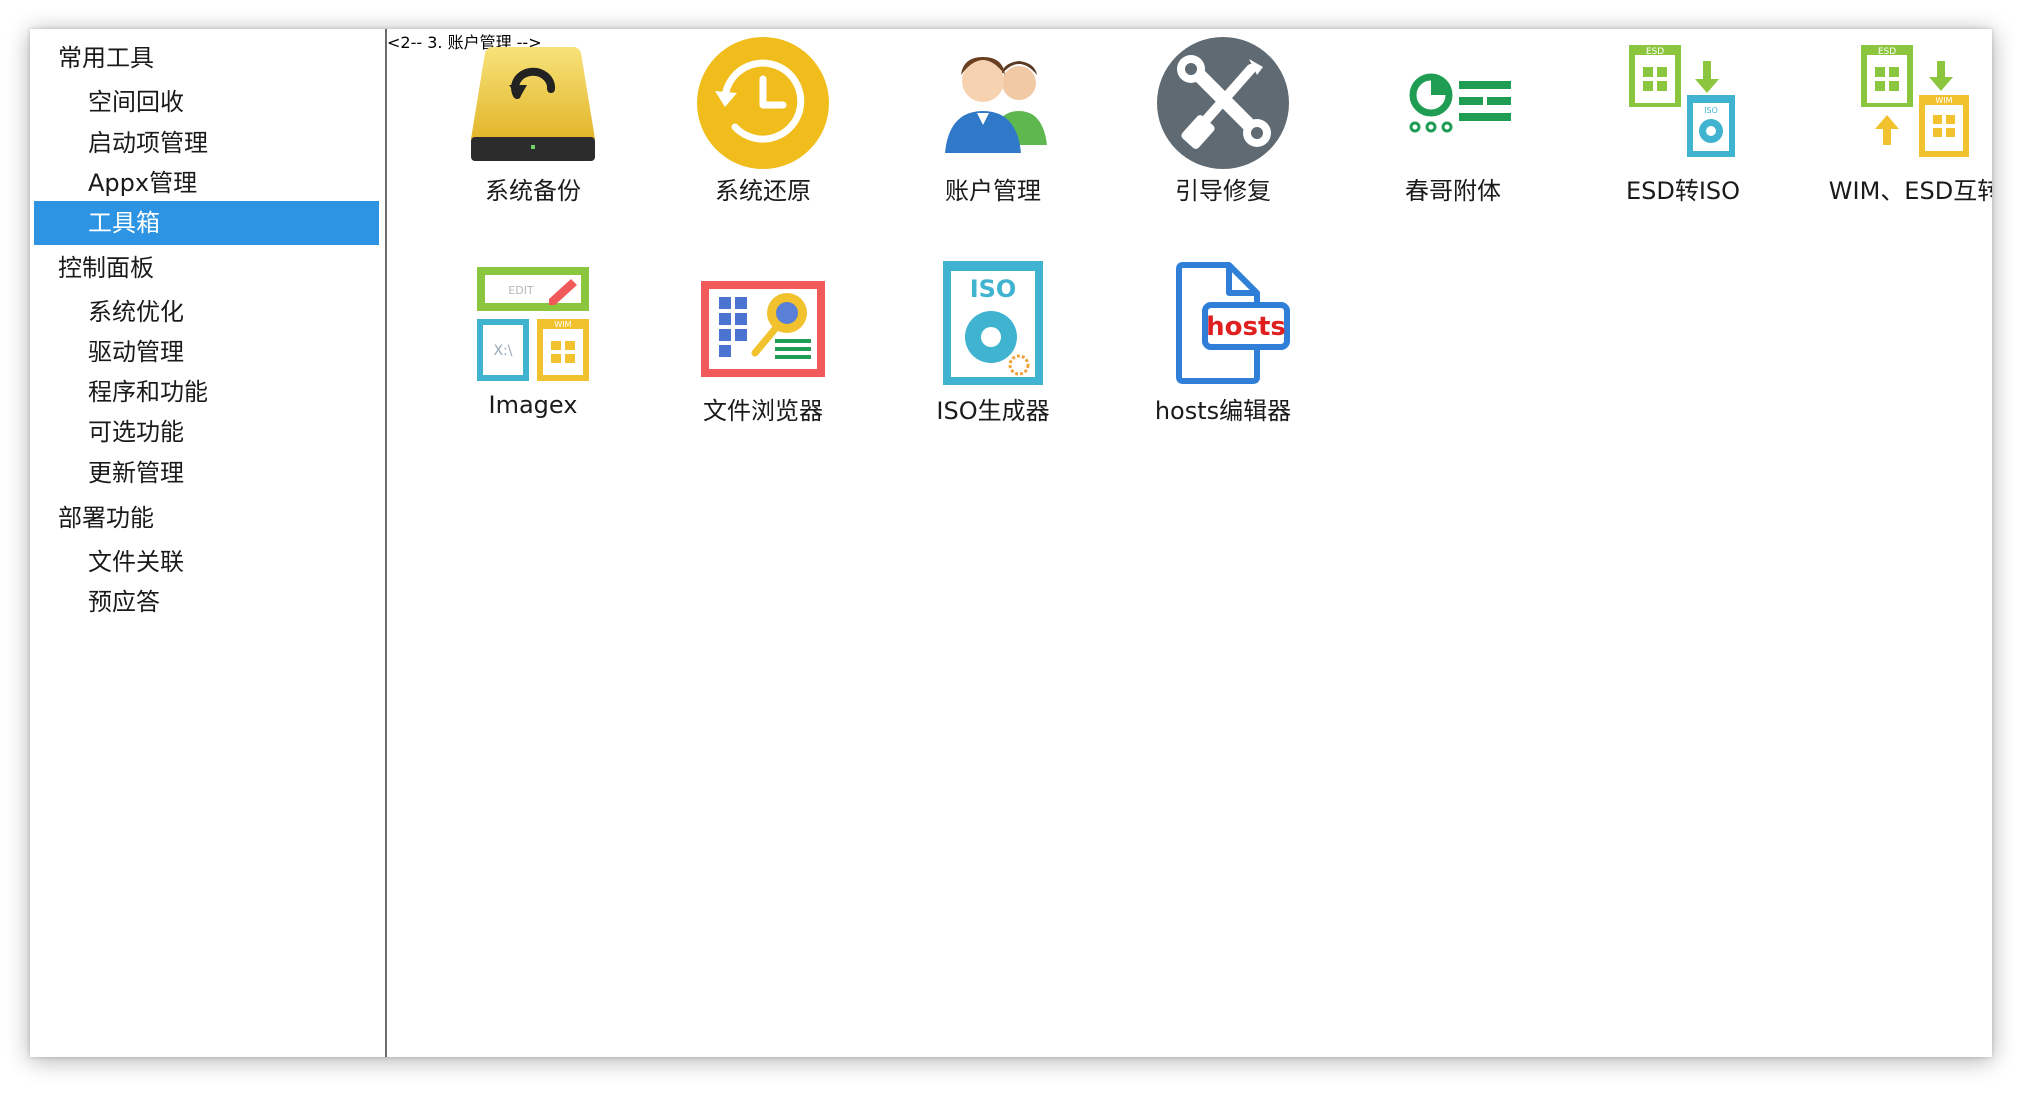 This screenshot has width=2023, height=1098. Describe the element at coordinates (106, 268) in the screenshot. I see `sidebar-group-control-panel: 控制面板` at that location.